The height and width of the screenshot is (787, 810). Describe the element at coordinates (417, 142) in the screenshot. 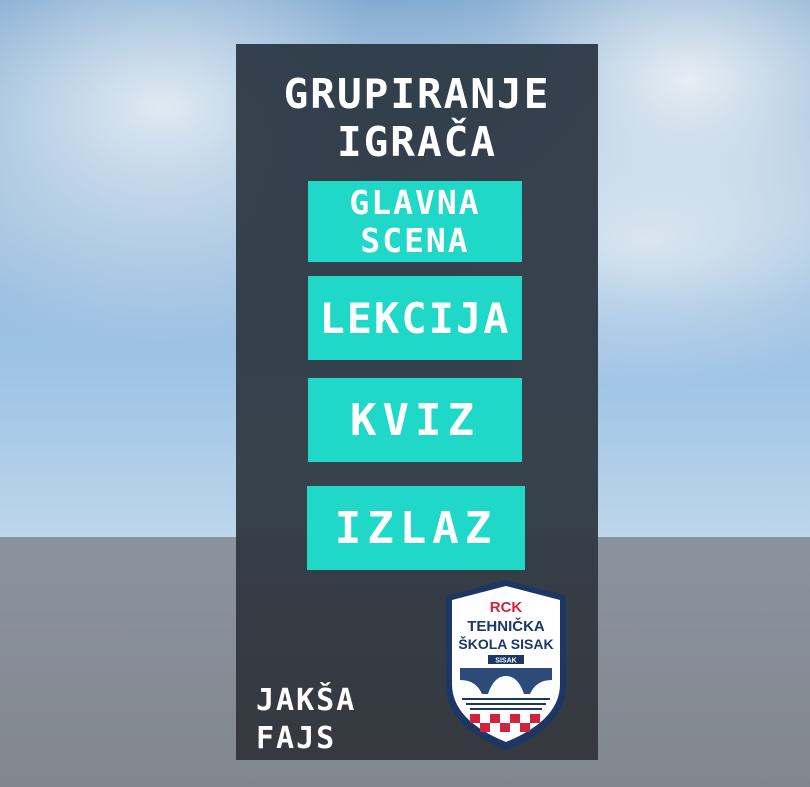

I see `title-line-2: IGRAČA` at that location.